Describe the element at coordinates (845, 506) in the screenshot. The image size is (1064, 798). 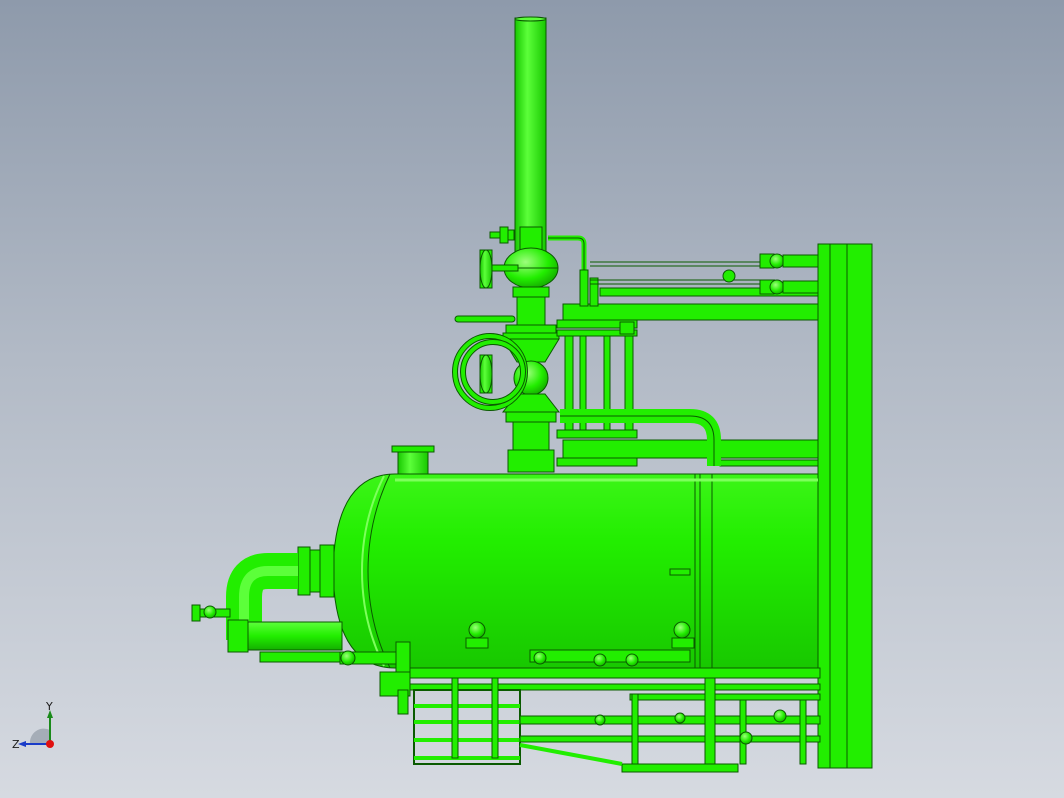
I see `side-panel` at that location.